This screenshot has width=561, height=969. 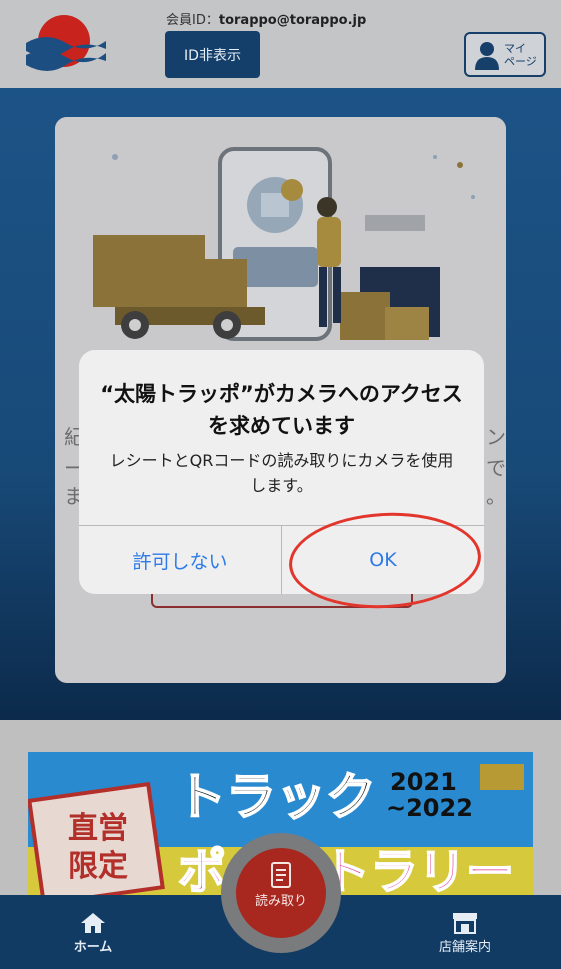 I want to click on tab-stores-label: 店舗案内, so click(x=464, y=947).